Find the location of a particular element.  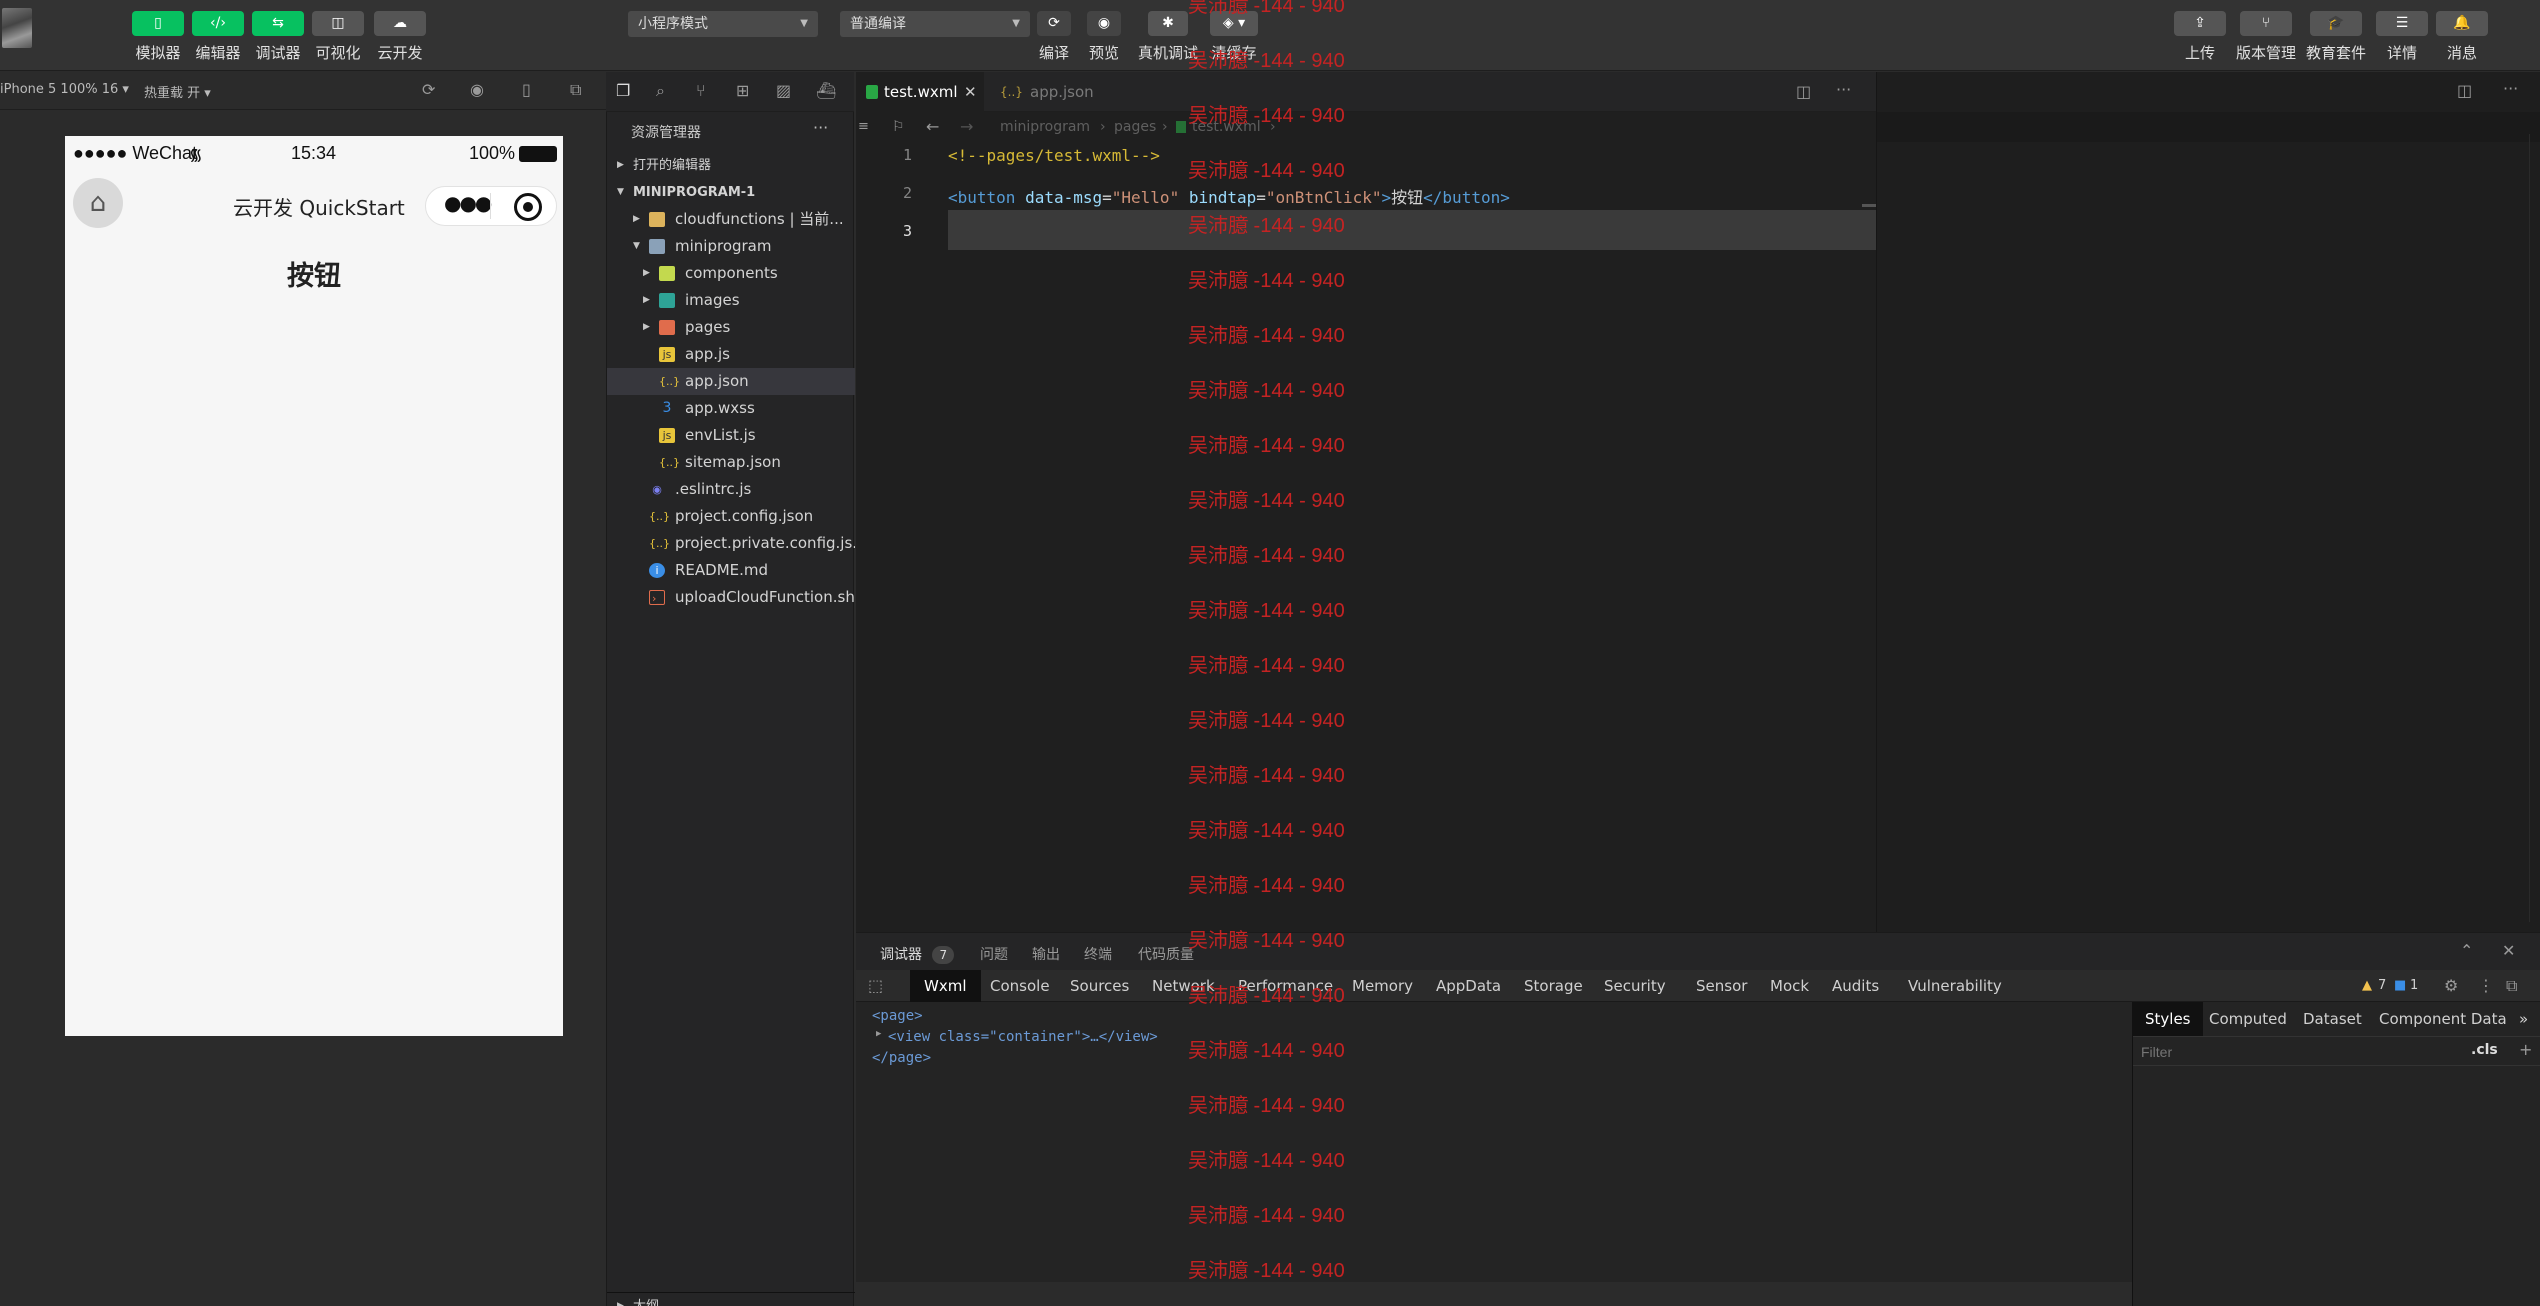

upload-button: ⇪ 上传 is located at coordinates (2200, 37).